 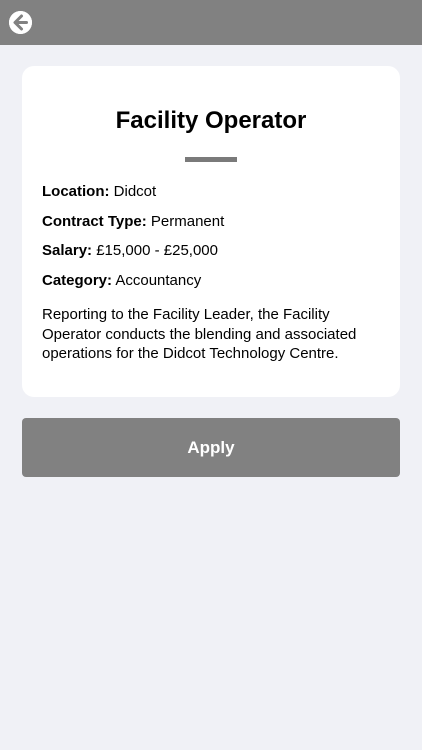 I want to click on contract-type-label: Contract Type:, so click(x=94, y=221).